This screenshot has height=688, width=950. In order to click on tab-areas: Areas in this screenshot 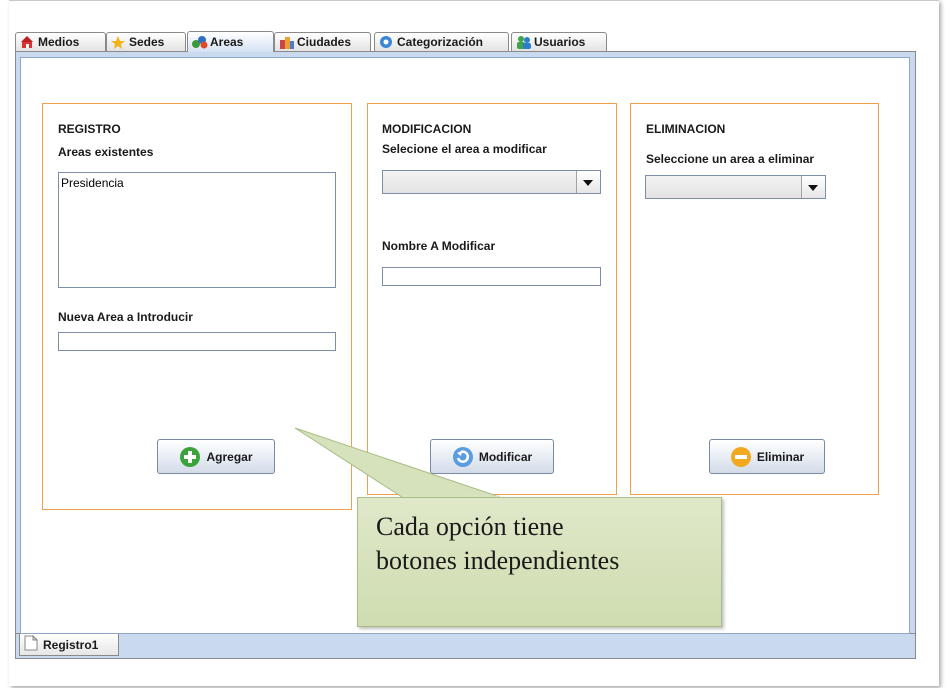, I will do `click(230, 41)`.